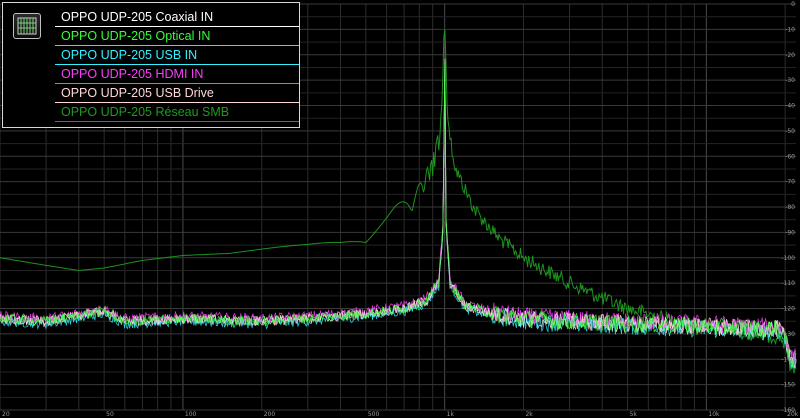 This screenshot has width=800, height=418. What do you see at coordinates (714, 414) in the screenshot?
I see `x-tick-label: 10k` at bounding box center [714, 414].